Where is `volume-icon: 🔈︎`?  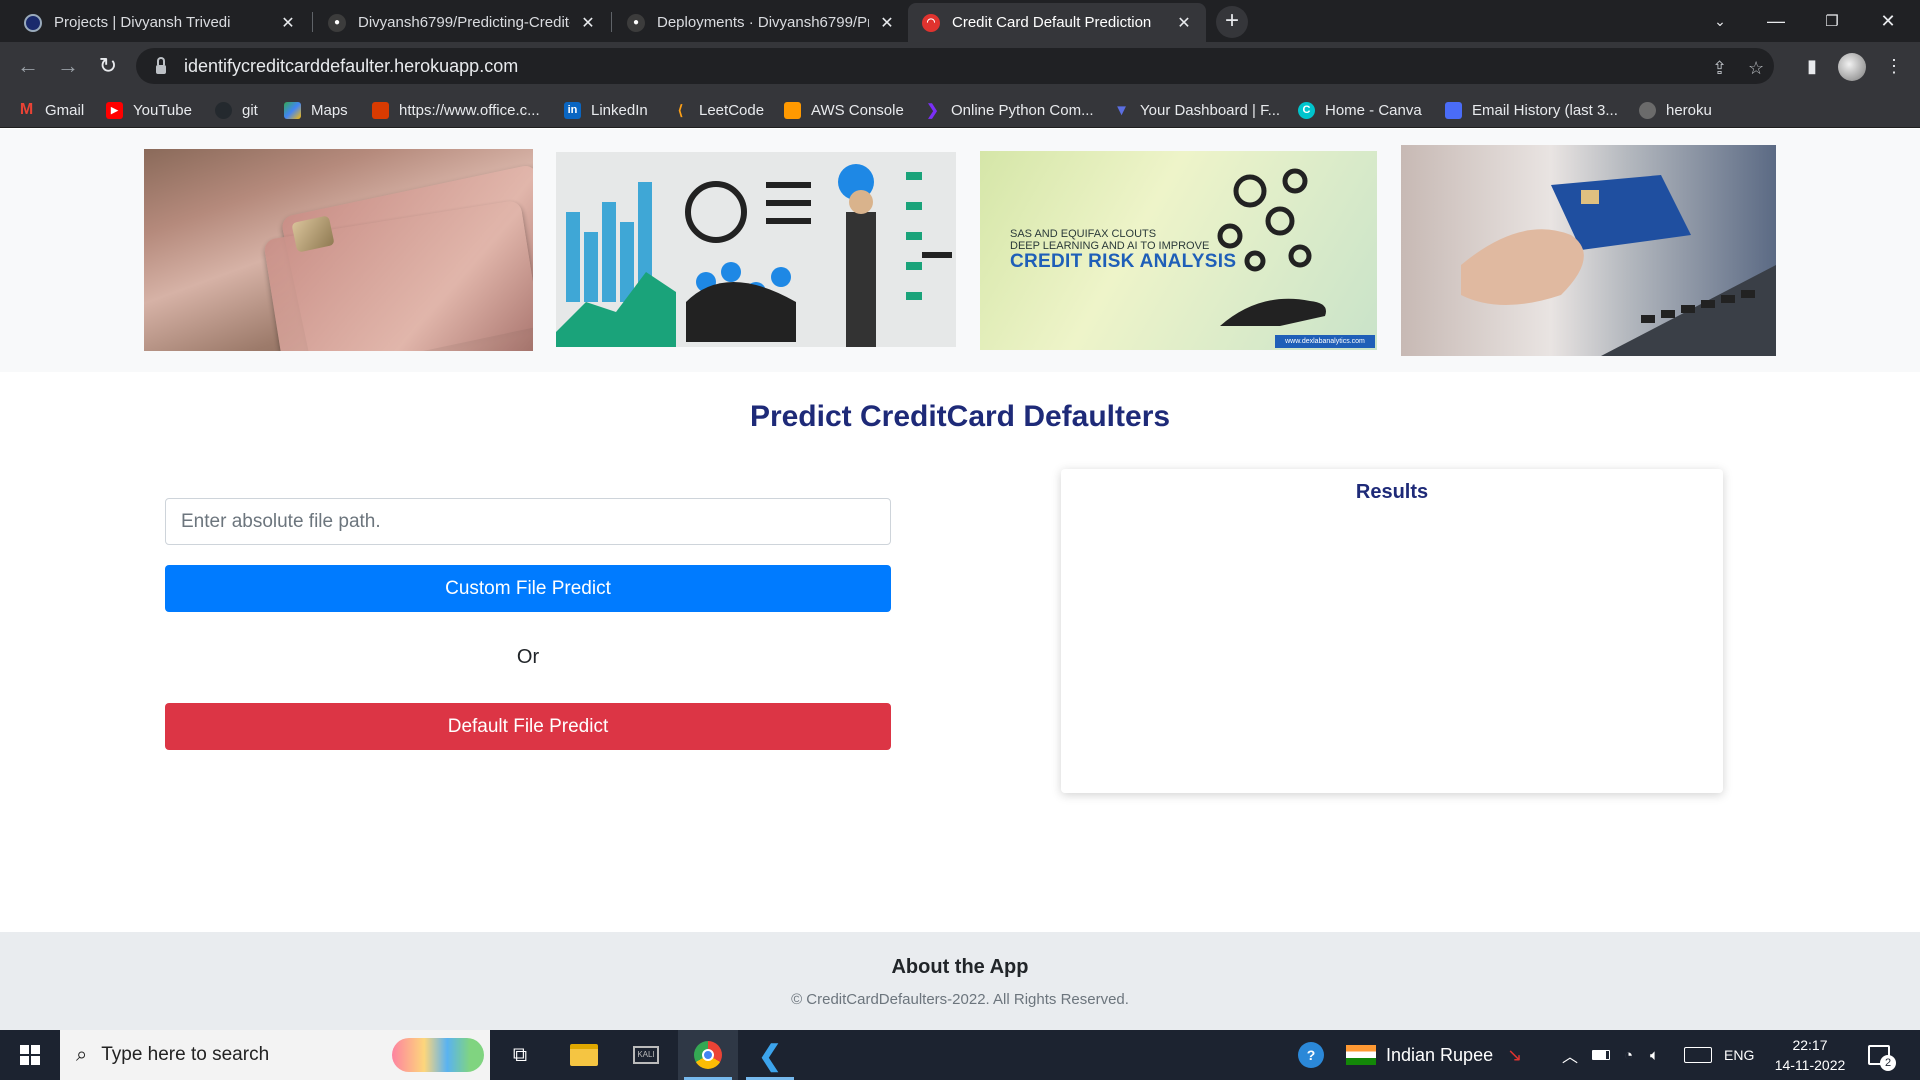 volume-icon: 🔈︎ is located at coordinates (1654, 1055).